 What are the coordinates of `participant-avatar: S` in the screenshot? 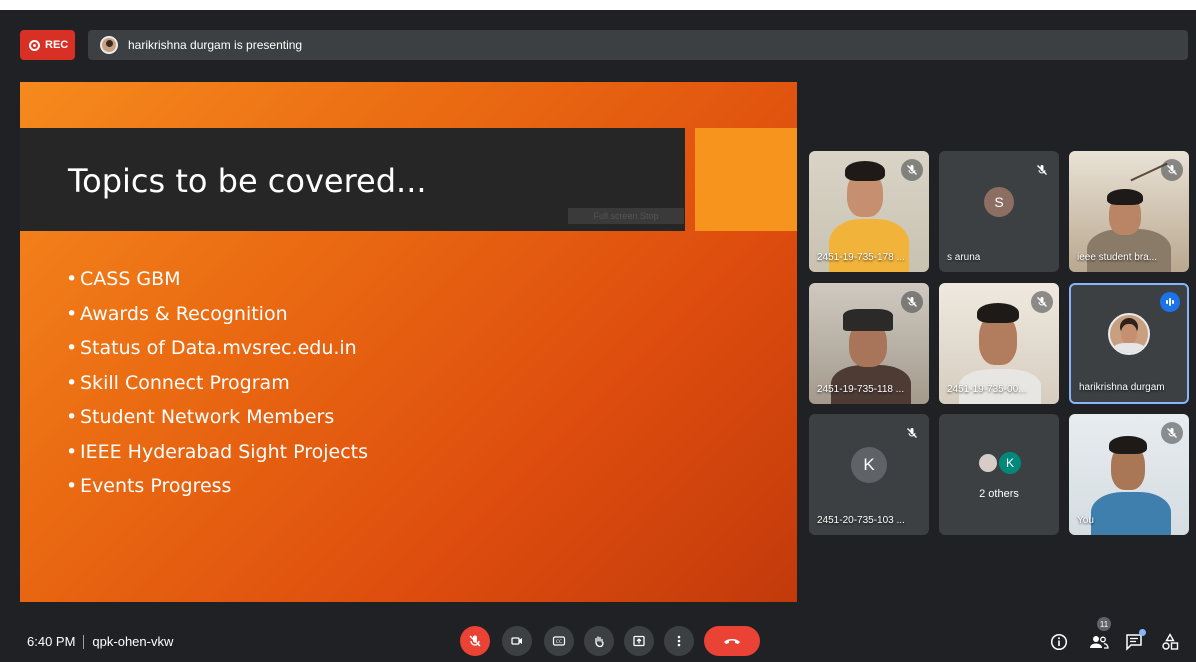 It's located at (999, 201).